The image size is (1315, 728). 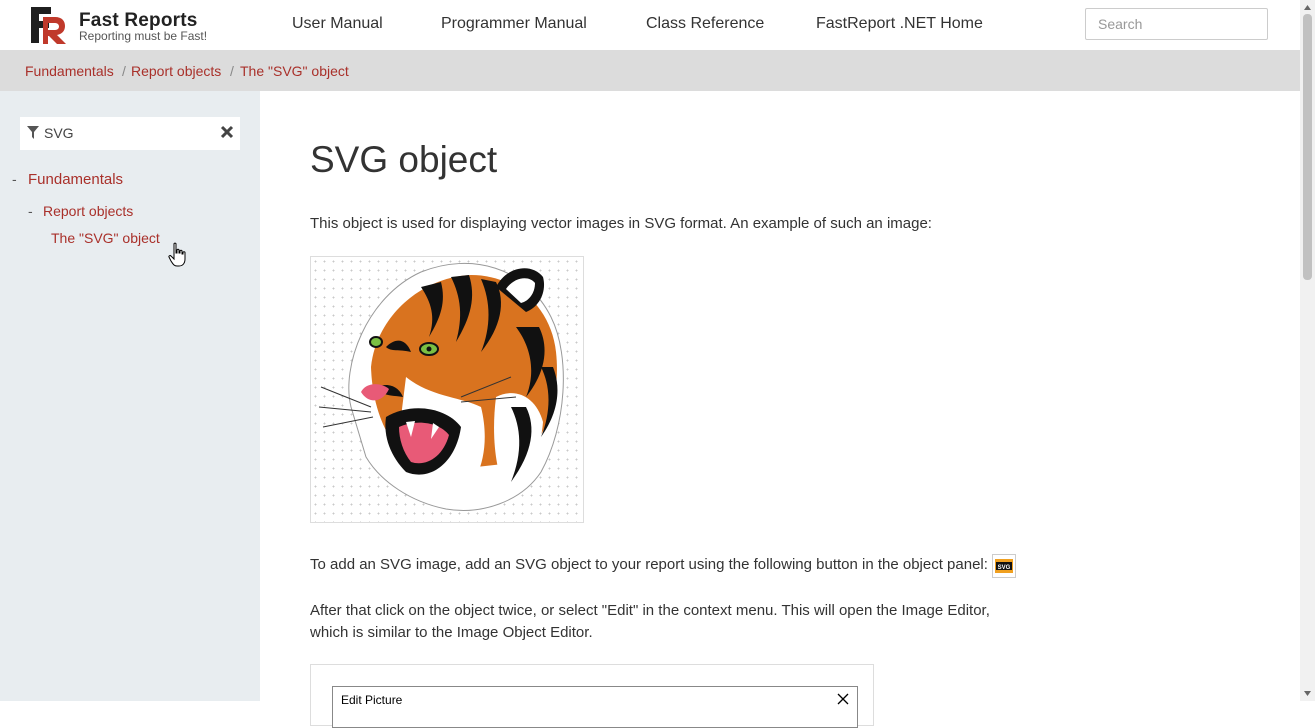 I want to click on nav-fastreport-home: FastReport .NET Home, so click(x=899, y=24).